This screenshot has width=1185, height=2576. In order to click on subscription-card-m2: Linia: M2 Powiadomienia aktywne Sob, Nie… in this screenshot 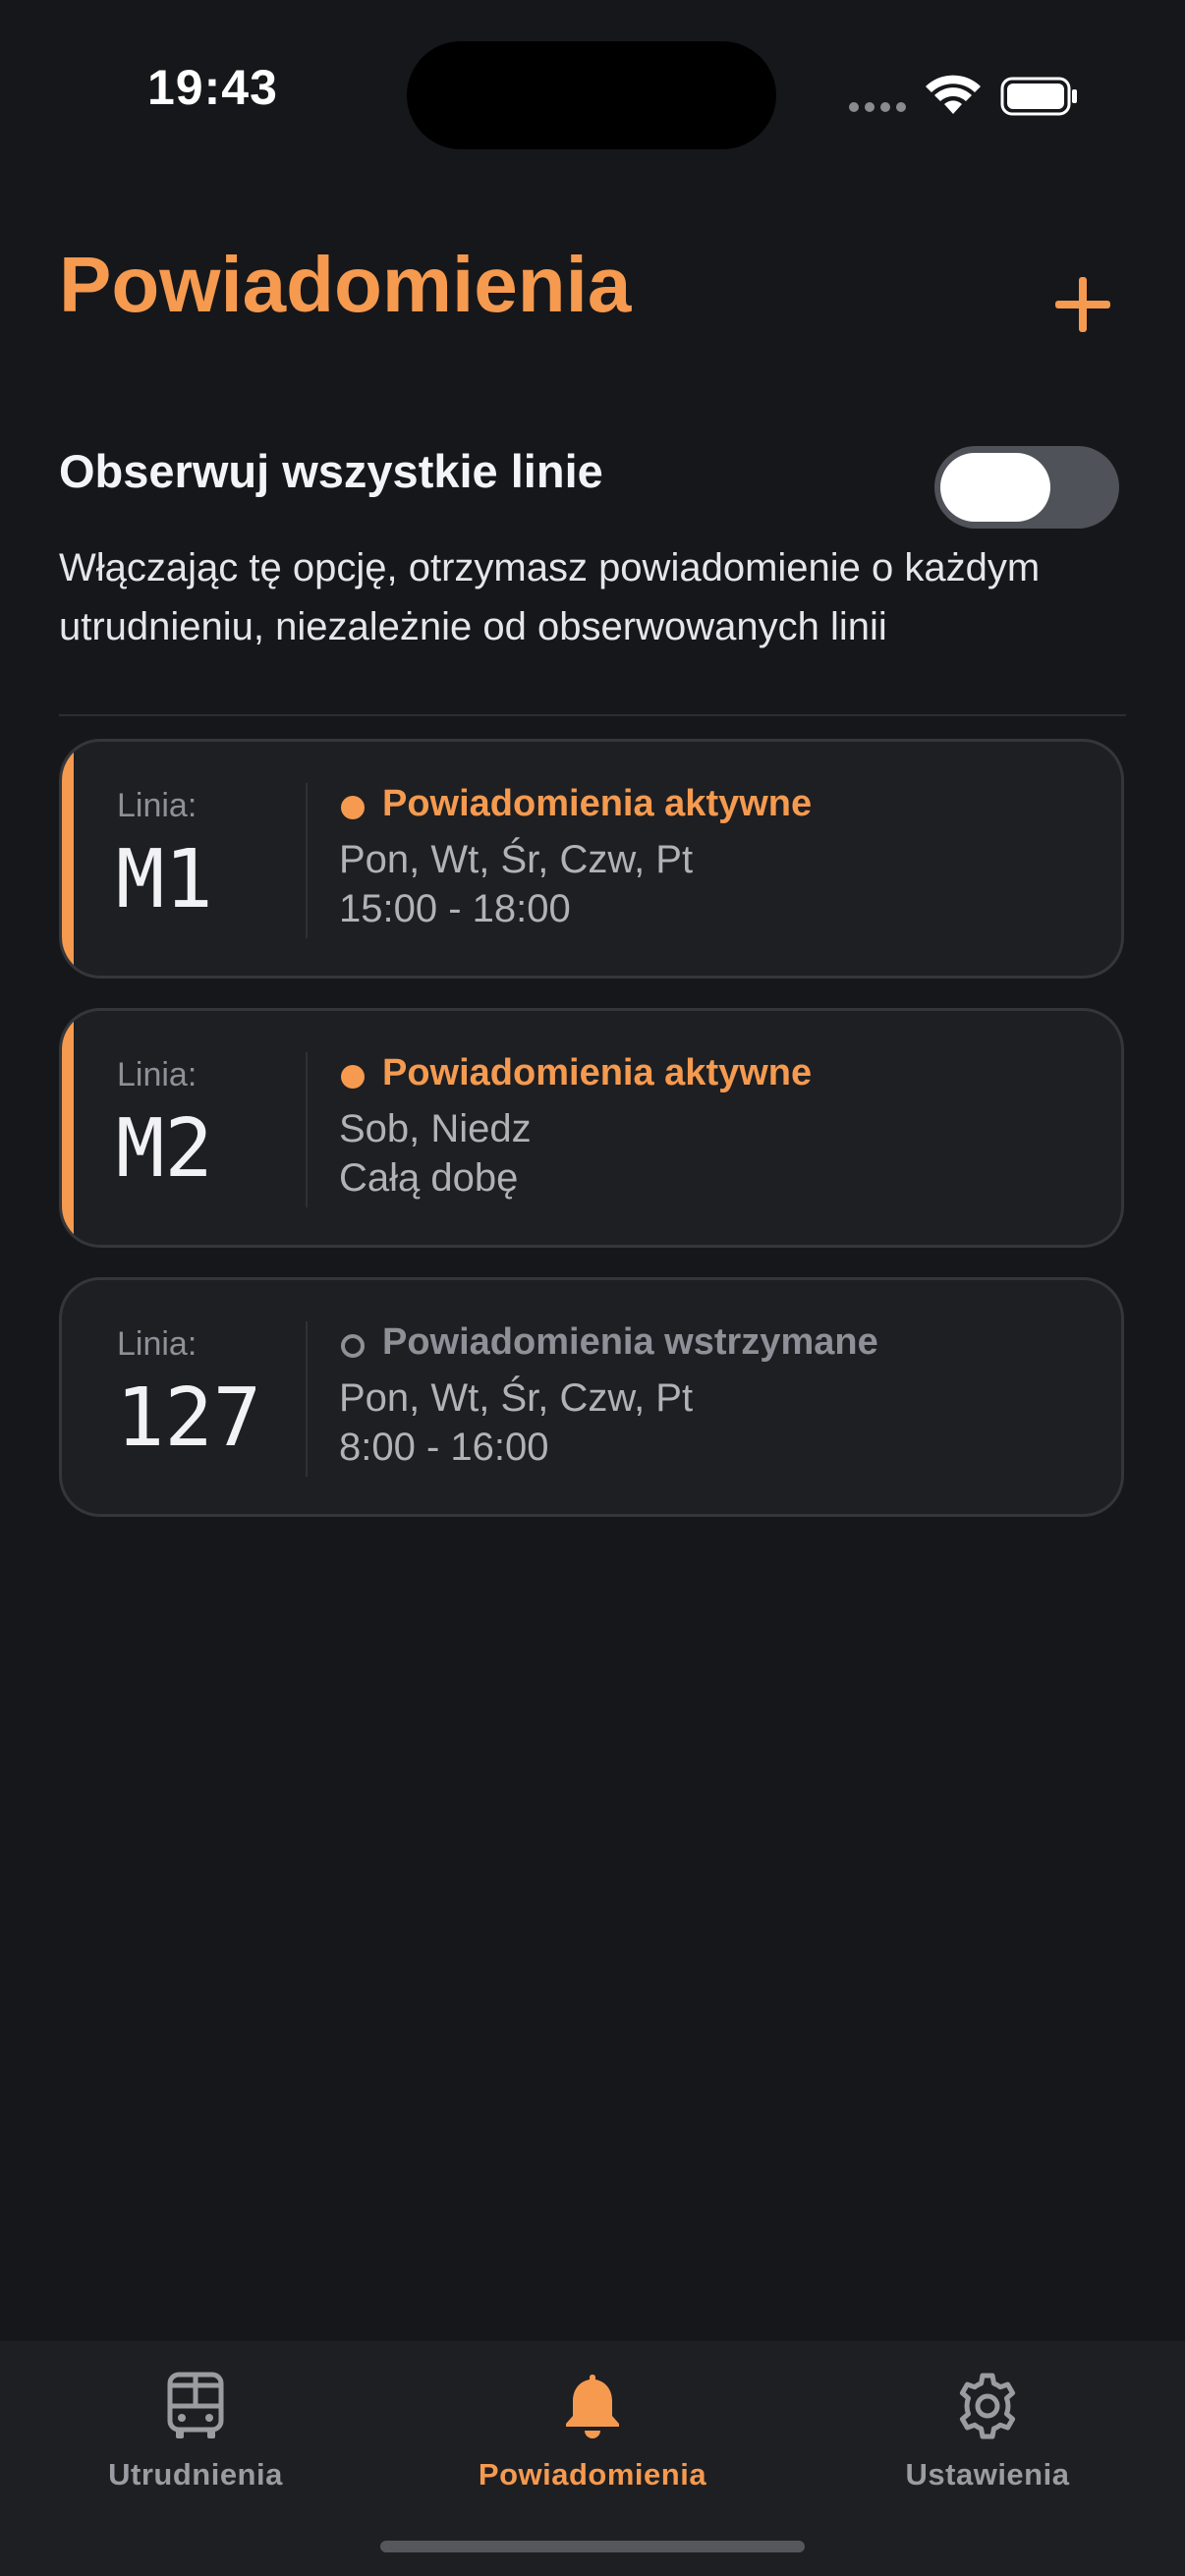, I will do `click(592, 1128)`.